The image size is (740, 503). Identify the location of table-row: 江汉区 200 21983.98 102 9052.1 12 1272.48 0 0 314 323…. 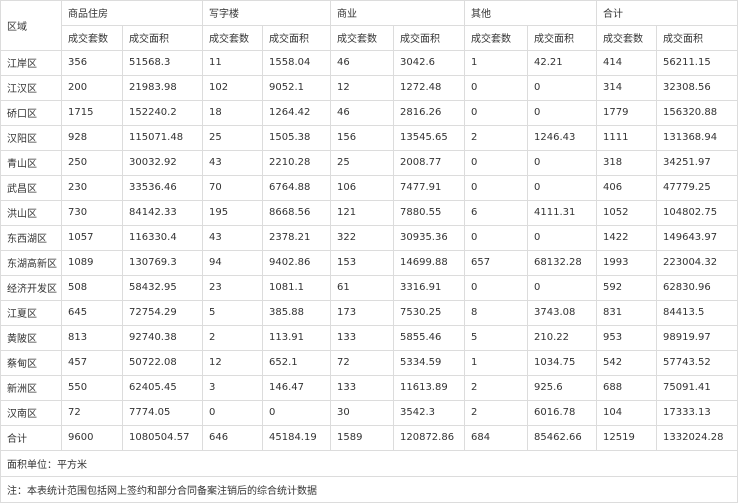
(369, 87).